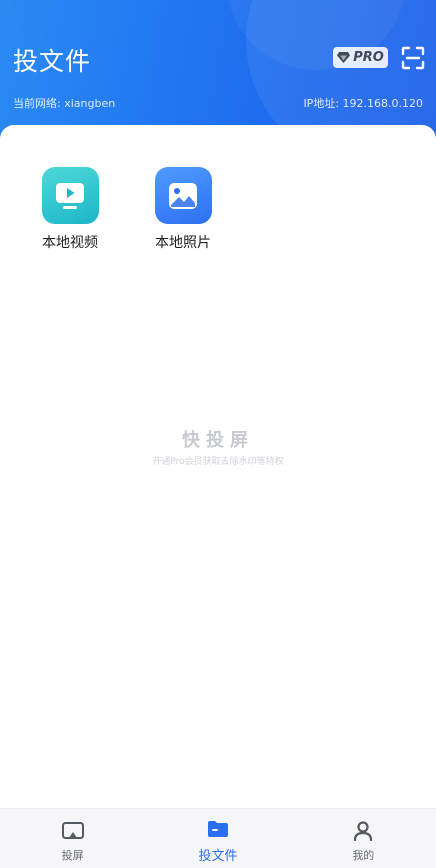 The image size is (436, 868). I want to click on local-video-tile: 本地视频, so click(70, 209).